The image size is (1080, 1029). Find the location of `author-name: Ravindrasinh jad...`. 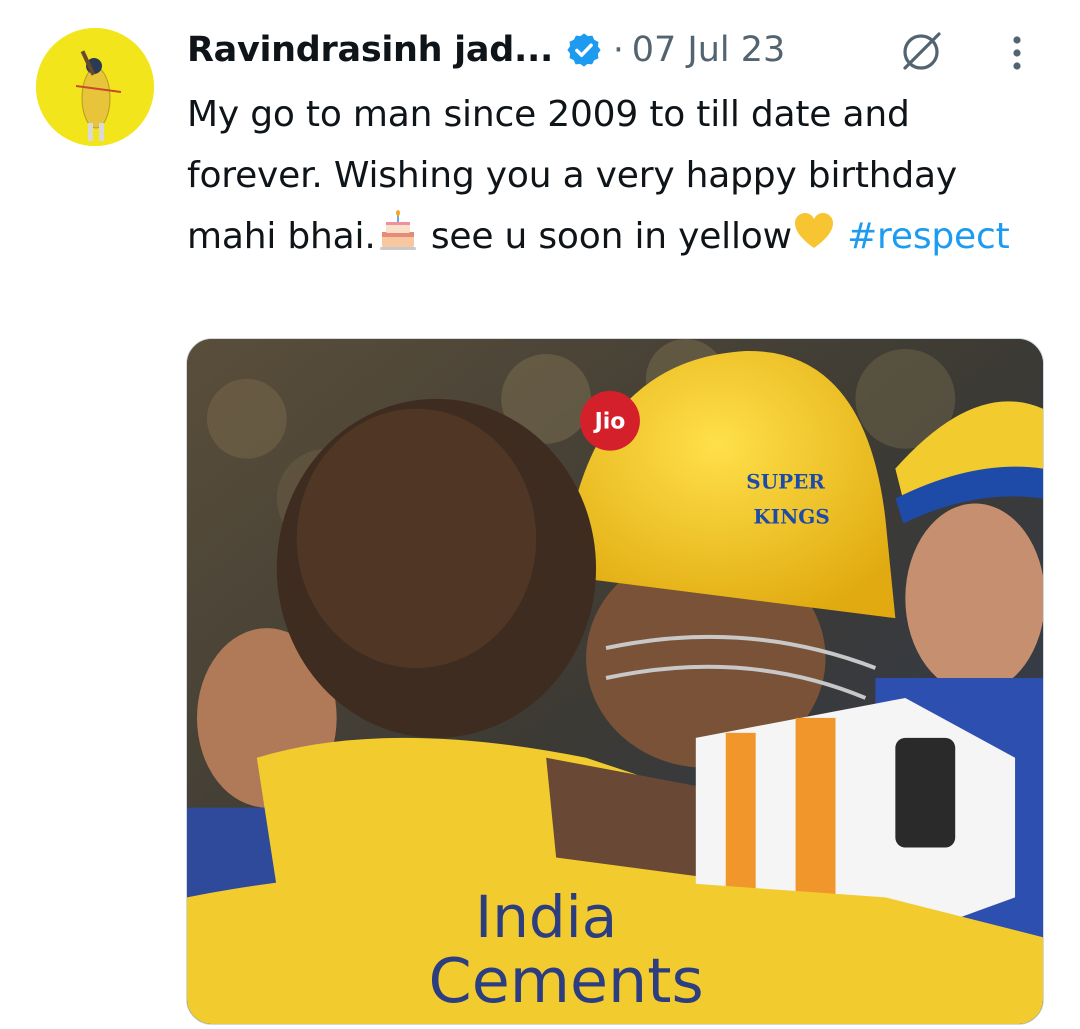

author-name: Ravindrasinh jad... is located at coordinates (370, 50).